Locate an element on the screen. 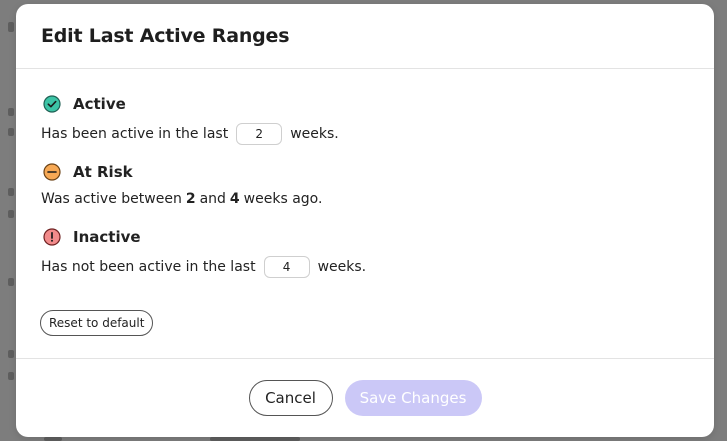  dialog-title: Edit Last Active Ranges is located at coordinates (165, 36).